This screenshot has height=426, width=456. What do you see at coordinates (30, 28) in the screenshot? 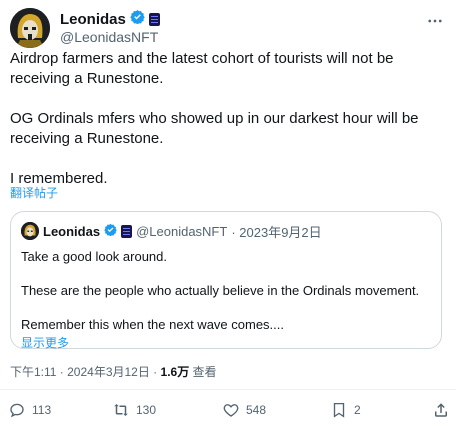
I see `author-avatar` at bounding box center [30, 28].